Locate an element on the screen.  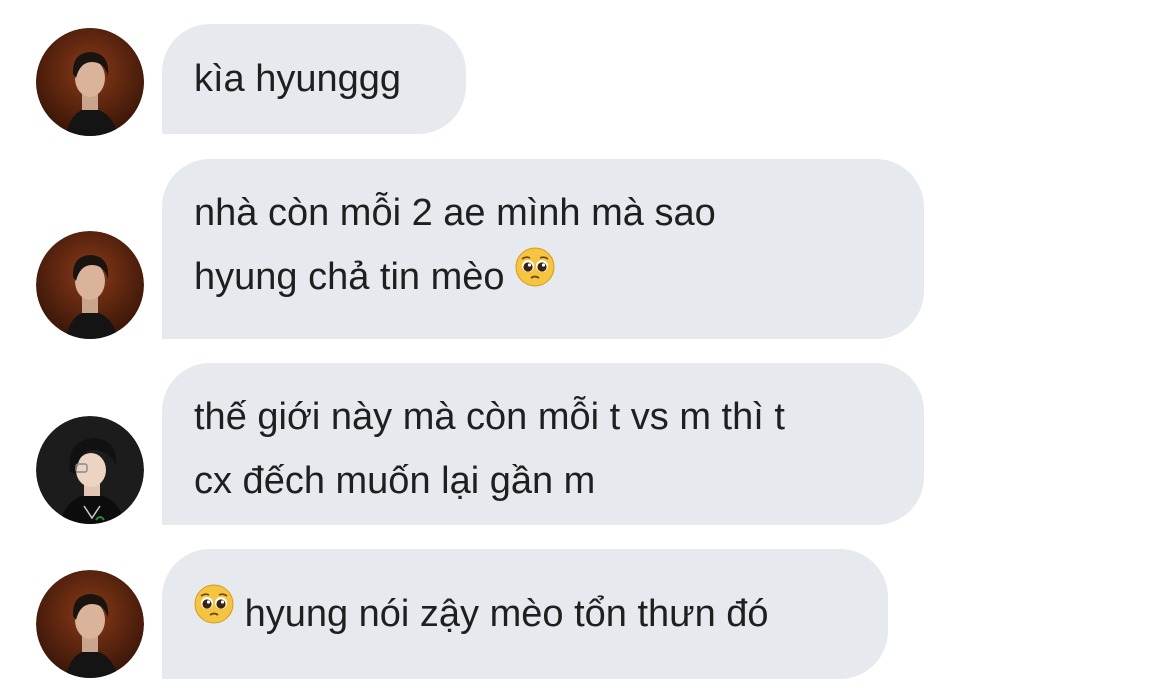
message-bubble: hyung nói zậy mèo tổn thưn đó is located at coordinates (525, 614).